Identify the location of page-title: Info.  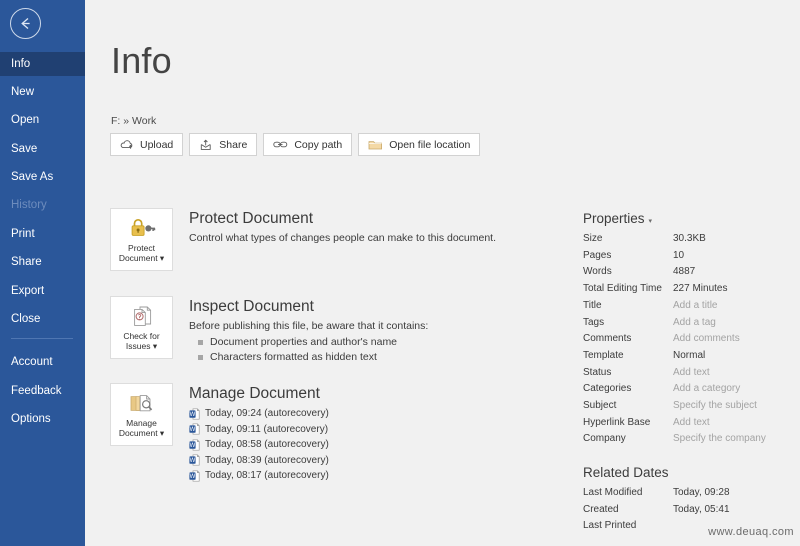
(141, 60).